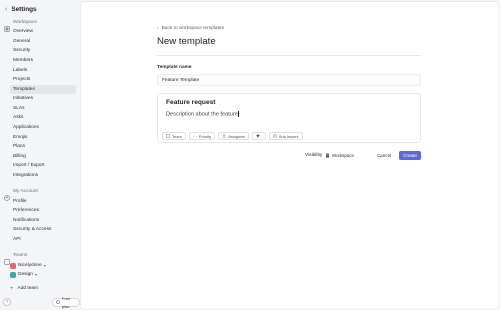 The width and height of the screenshot is (500, 310). What do you see at coordinates (43, 229) in the screenshot?
I see `sidebar-item-security-access: Security & Access` at bounding box center [43, 229].